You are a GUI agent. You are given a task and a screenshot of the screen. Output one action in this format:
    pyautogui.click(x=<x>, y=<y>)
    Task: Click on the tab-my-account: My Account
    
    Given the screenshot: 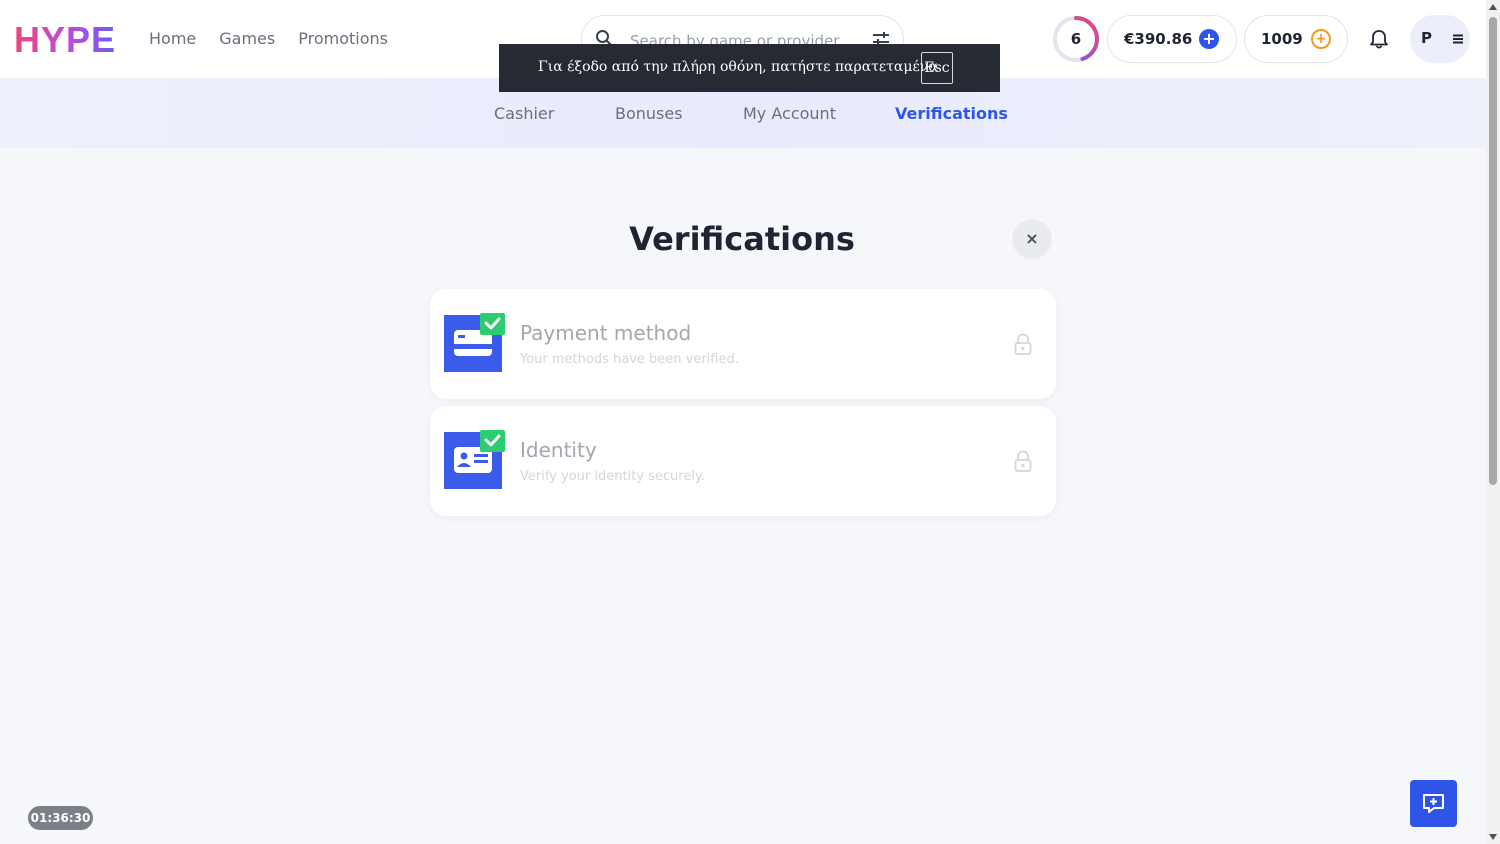 What is the action you would take?
    pyautogui.click(x=789, y=113)
    